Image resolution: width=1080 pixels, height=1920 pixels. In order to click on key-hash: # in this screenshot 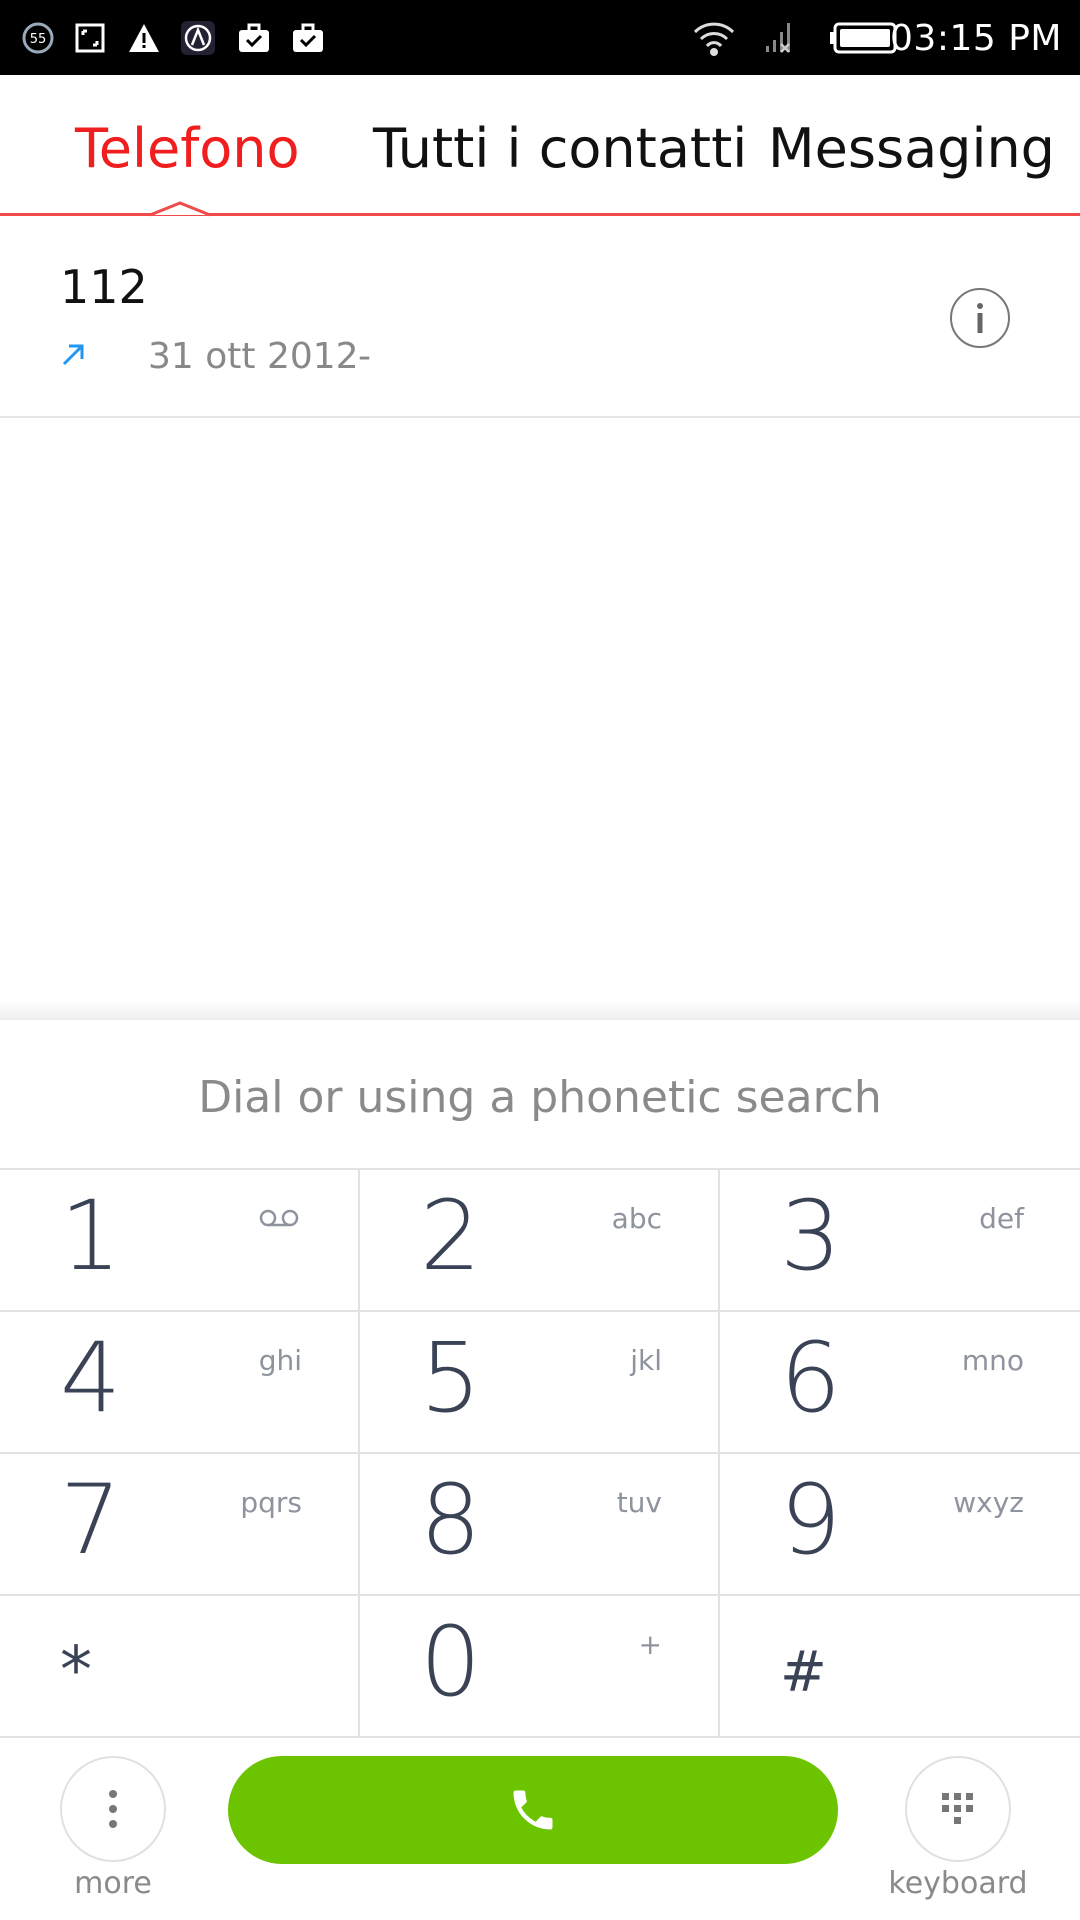, I will do `click(900, 1667)`.